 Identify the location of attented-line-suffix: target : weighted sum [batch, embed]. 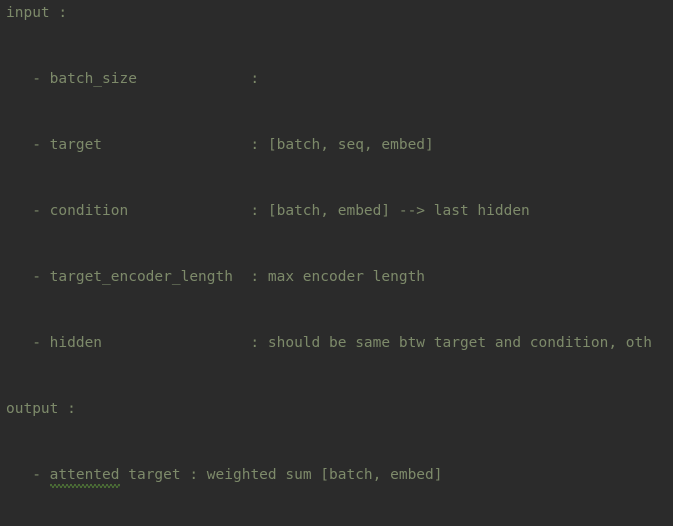
(281, 475).